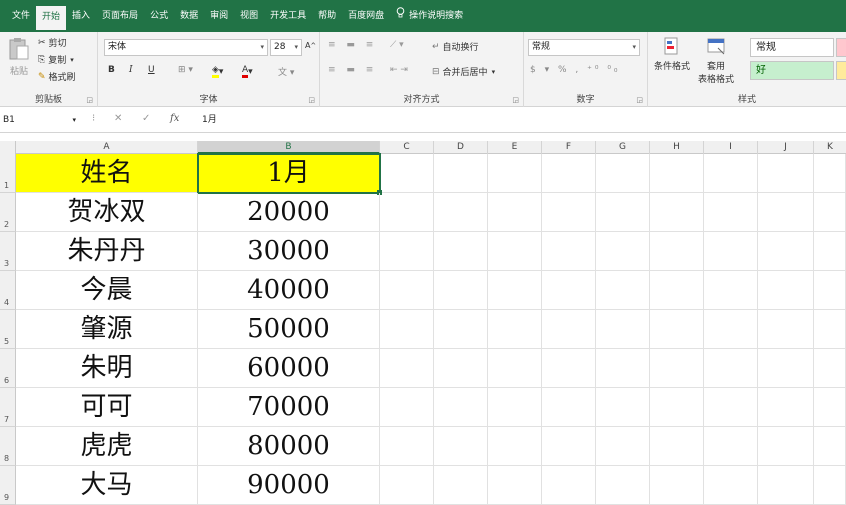 The height and width of the screenshot is (505, 846). I want to click on drag-handle-icon: ⁝, so click(93, 118).